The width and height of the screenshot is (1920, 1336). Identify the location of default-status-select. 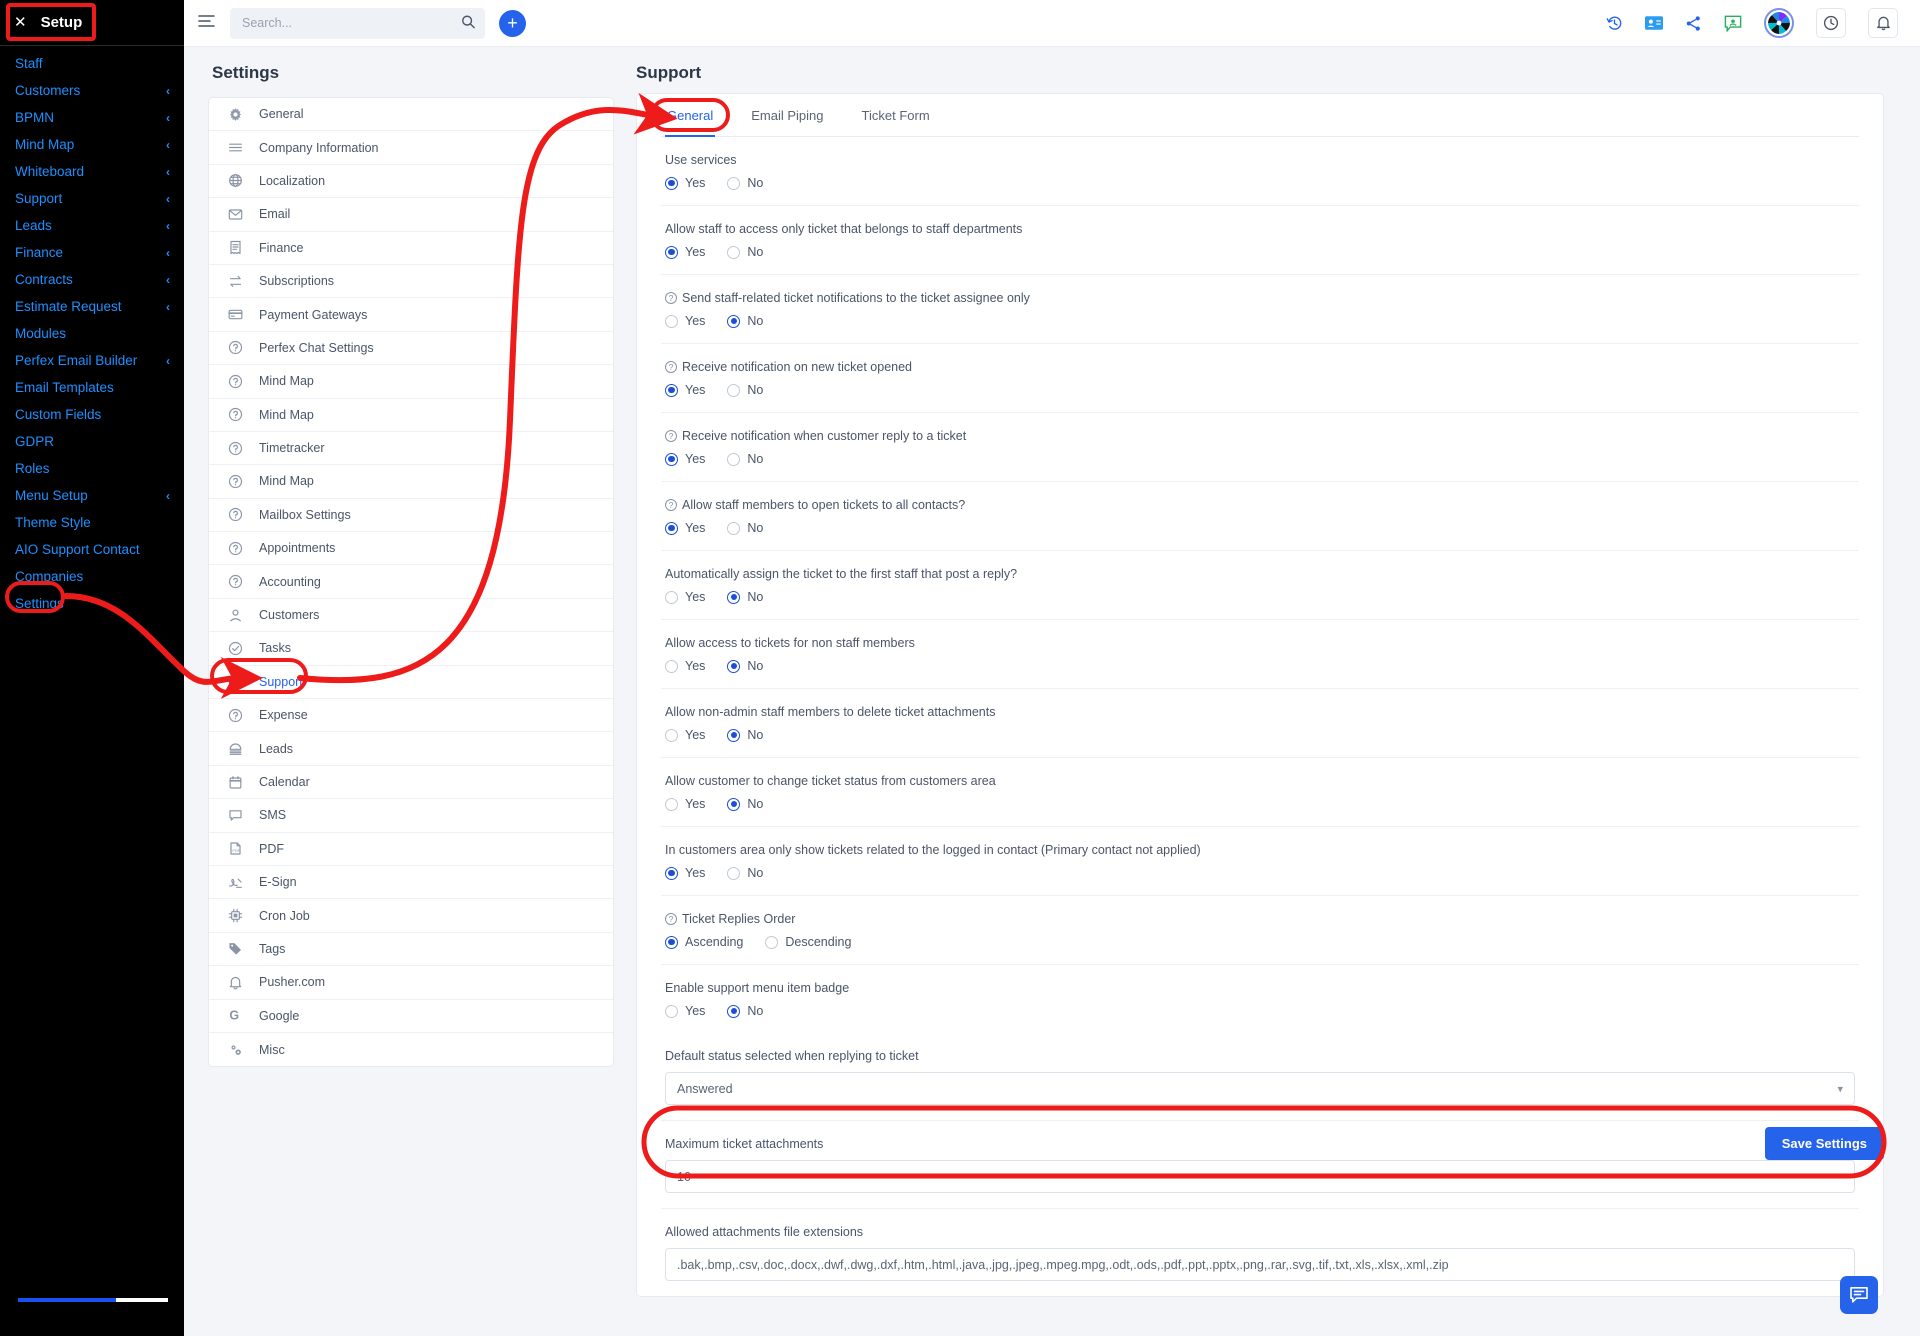
(1260, 1088).